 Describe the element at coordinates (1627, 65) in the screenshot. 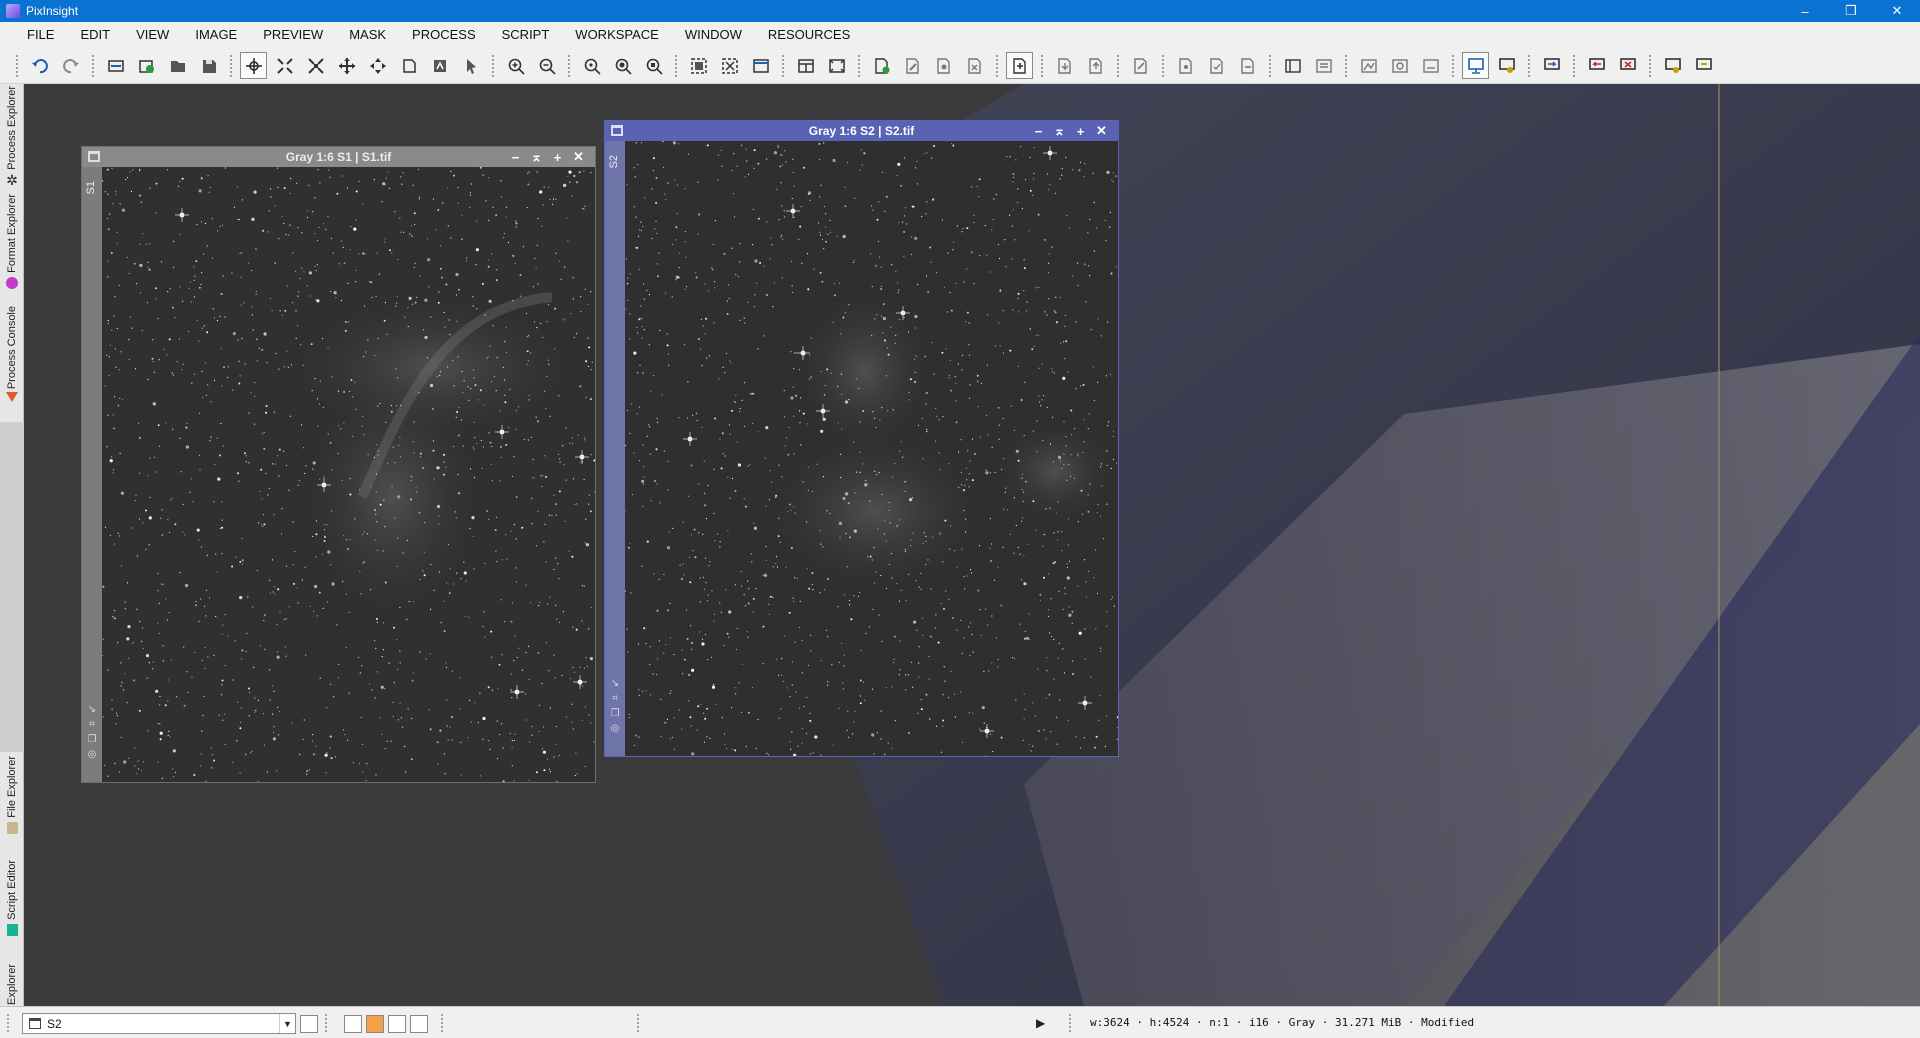

I see `monitor-close-button` at that location.